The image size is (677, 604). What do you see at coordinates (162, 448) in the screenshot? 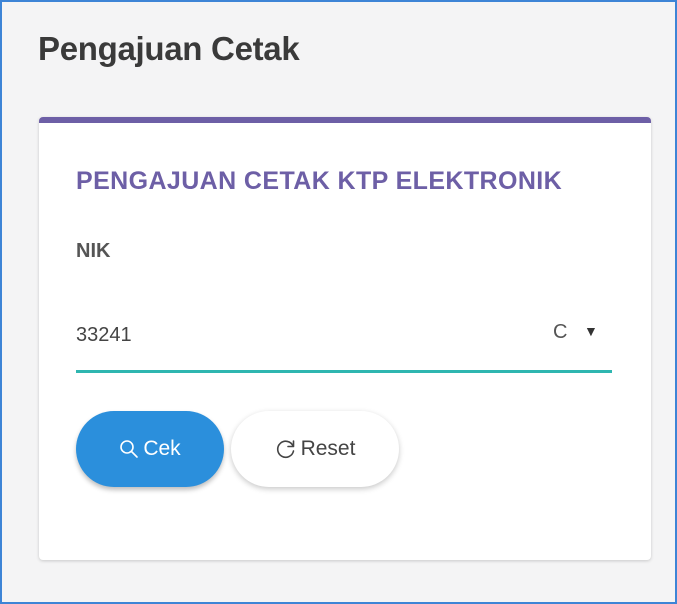
I see `cek-button-label: Cek` at bounding box center [162, 448].